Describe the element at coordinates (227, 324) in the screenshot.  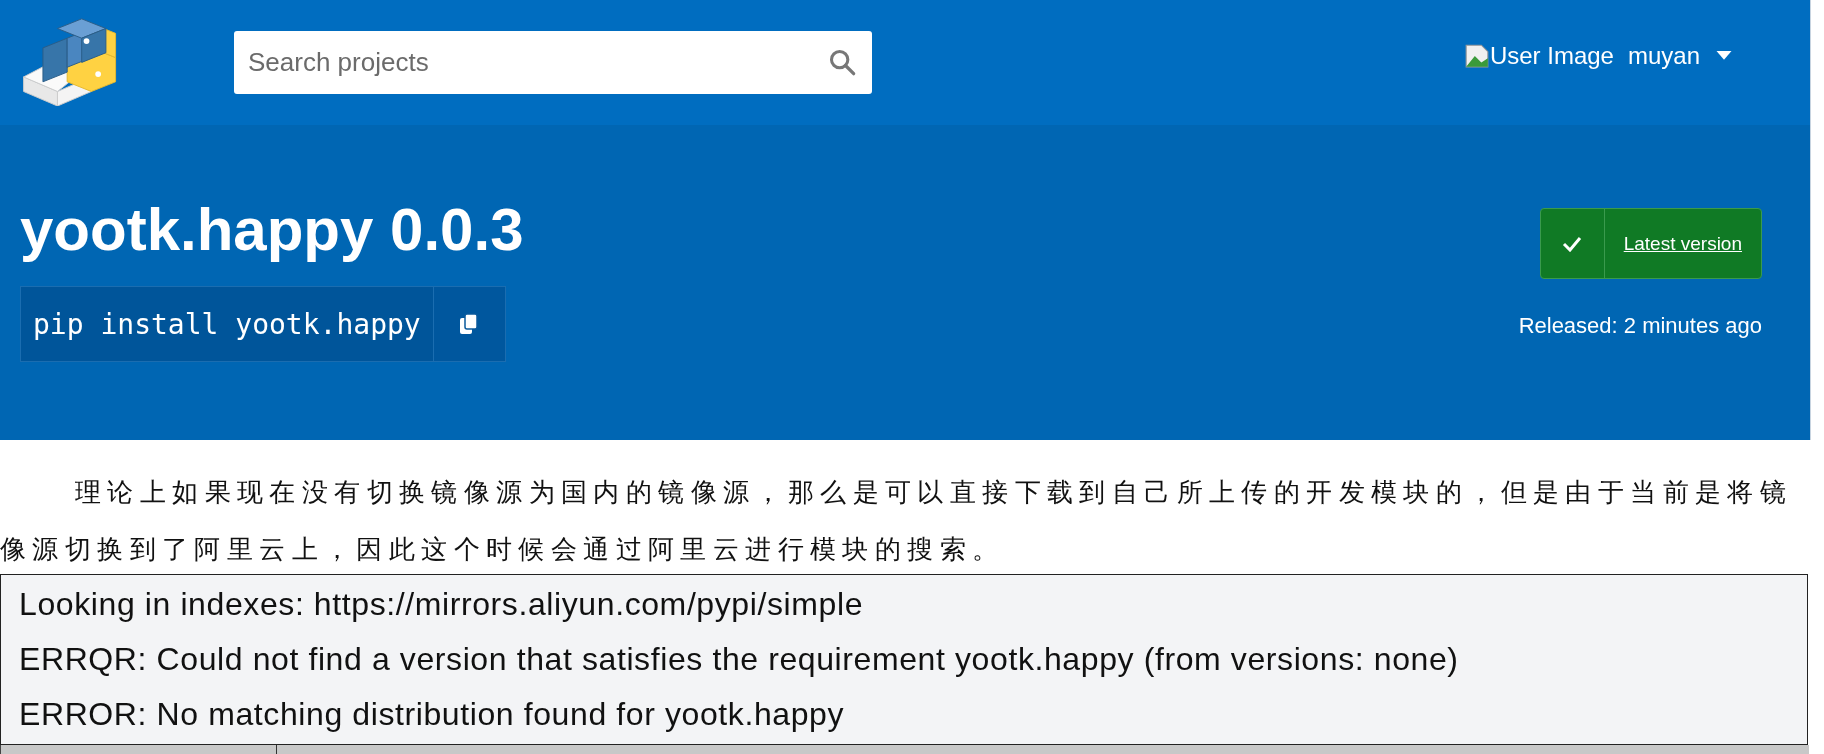
I see `install-command: pip install yootk.happy` at that location.